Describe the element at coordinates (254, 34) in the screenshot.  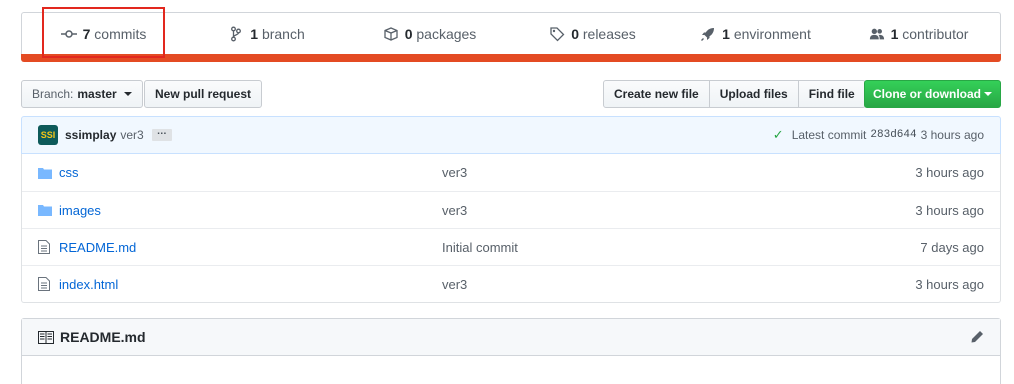
I see `branches-count: 1` at that location.